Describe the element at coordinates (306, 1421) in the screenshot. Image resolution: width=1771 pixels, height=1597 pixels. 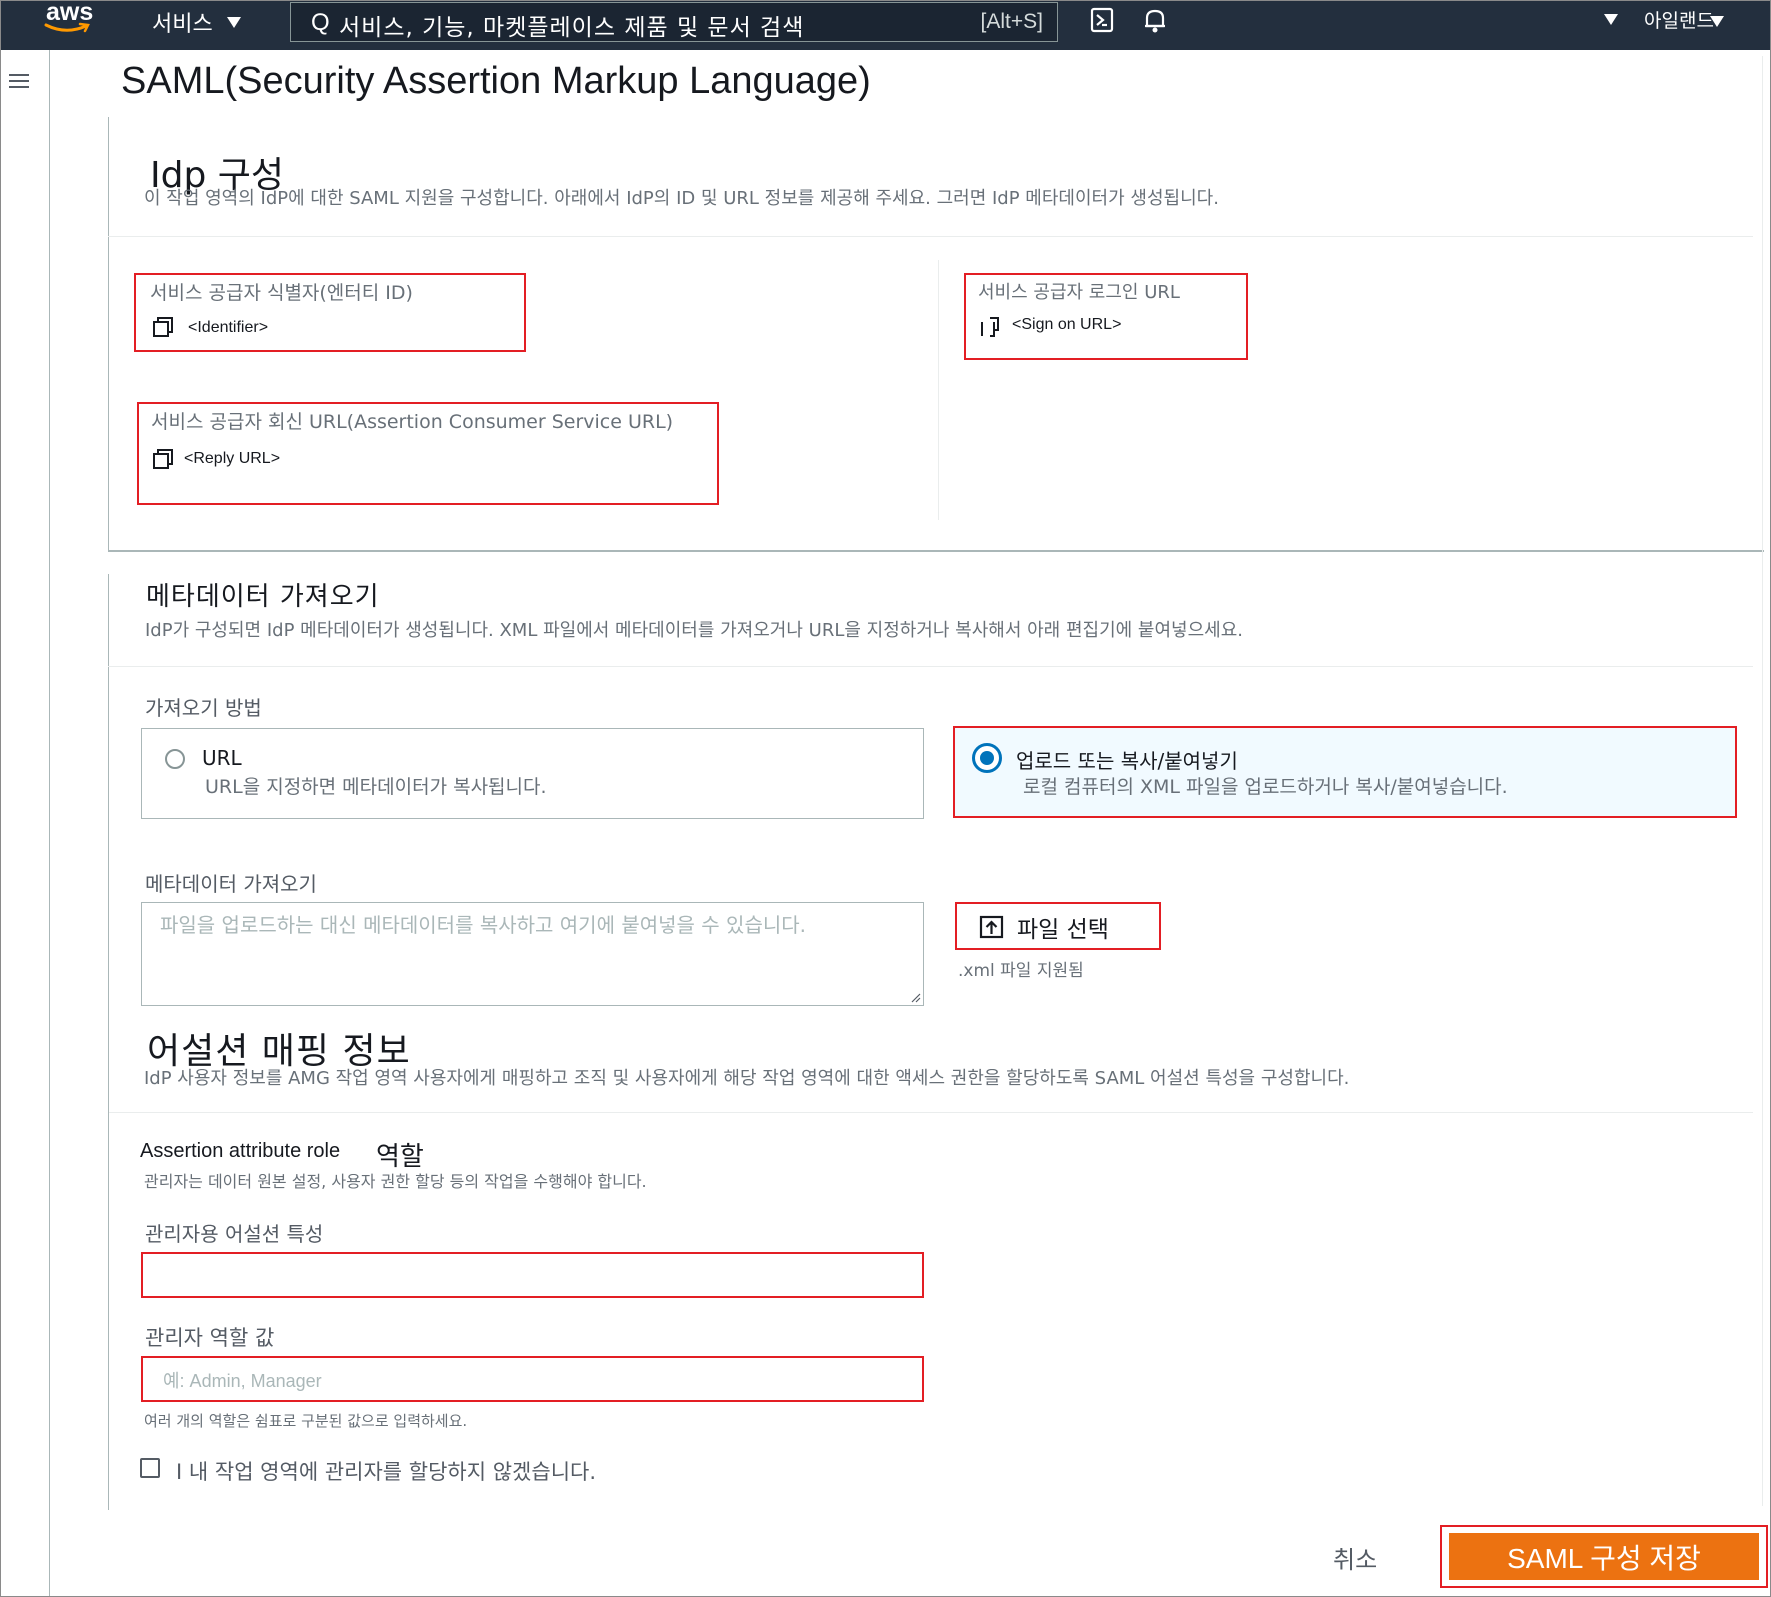
I see `admin-role-hint: 여러 개의 역할은 쉼표로 구분된 값으로 입력하세요.` at that location.